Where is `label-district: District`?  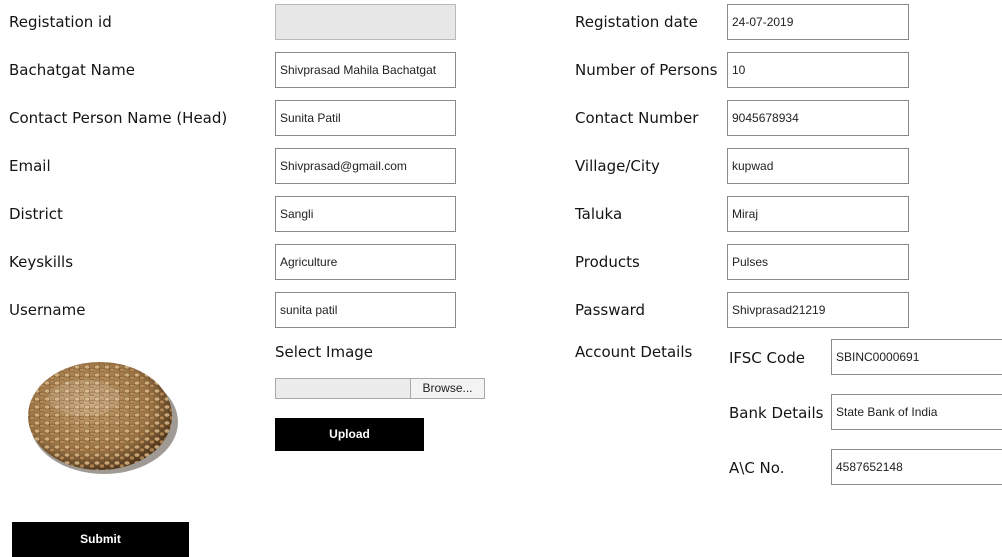 label-district: District is located at coordinates (36, 214).